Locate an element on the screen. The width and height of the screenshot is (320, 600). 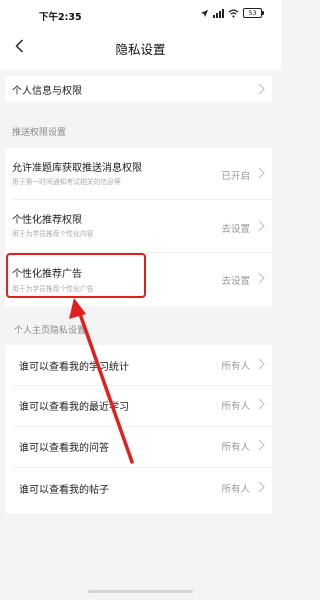
personal-info-row: 个人信息与权限 is located at coordinates (138, 89).